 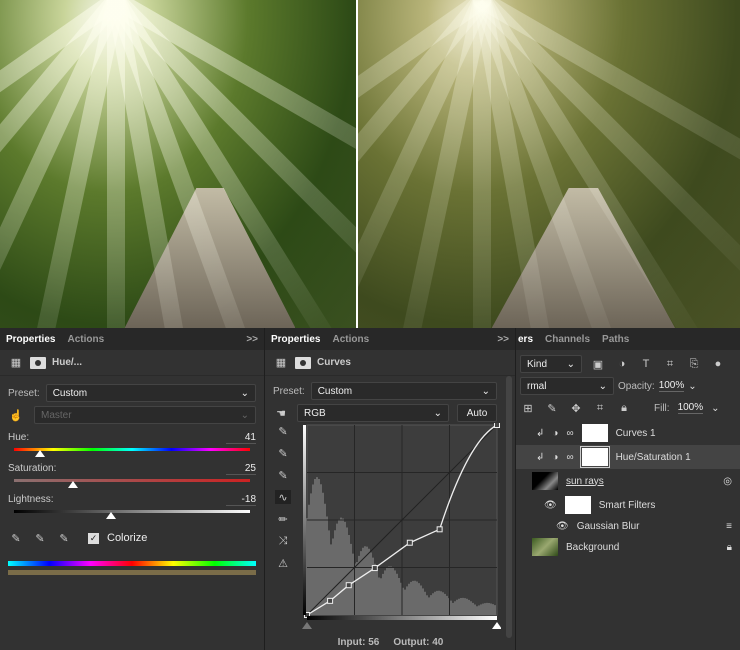 I want to click on lightness-label: Lightness:, so click(x=31, y=499).